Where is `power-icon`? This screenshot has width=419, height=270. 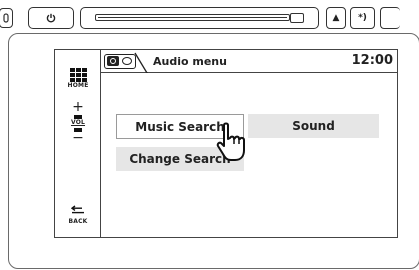 power-icon is located at coordinates (51, 18).